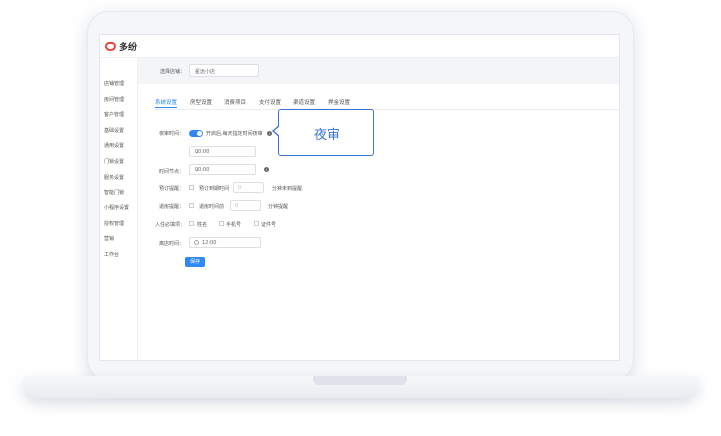 The image size is (721, 436). I want to click on checkout-node-label: 时间节点：, so click(172, 172).